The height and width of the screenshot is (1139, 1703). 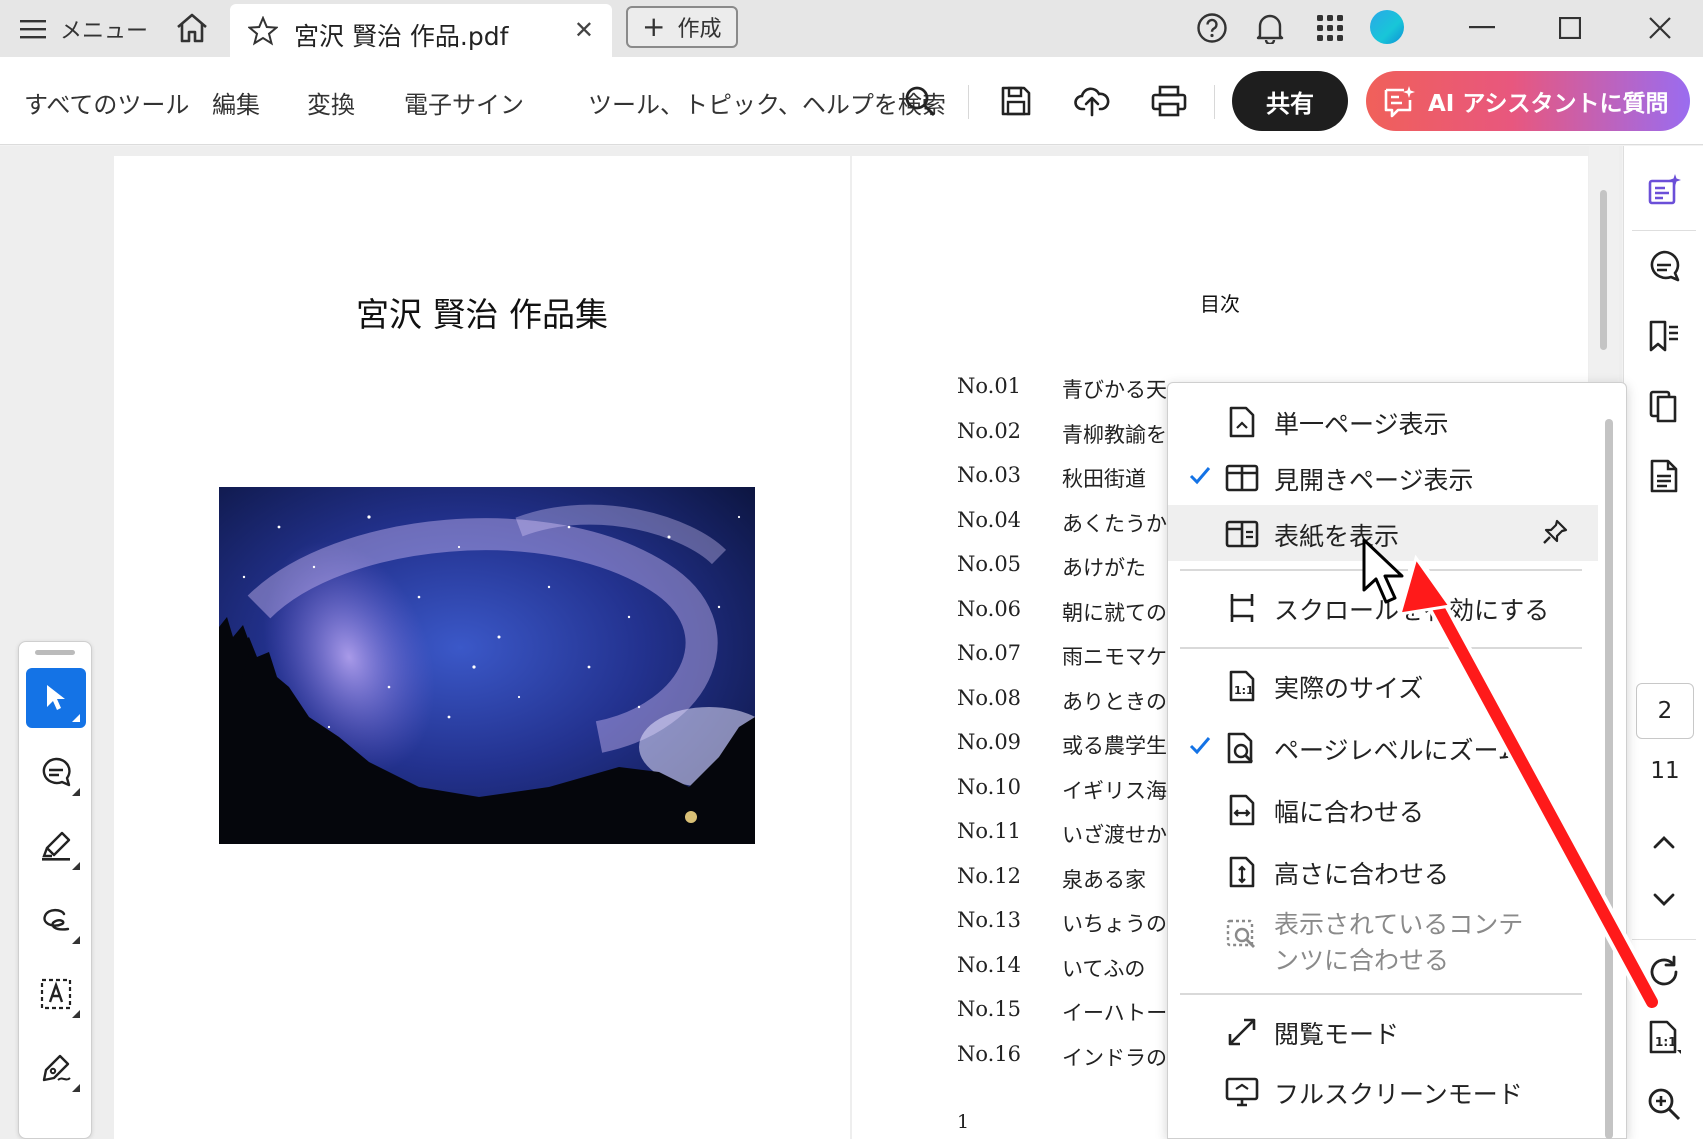 I want to click on menu-button: メニュー, so click(x=84, y=29).